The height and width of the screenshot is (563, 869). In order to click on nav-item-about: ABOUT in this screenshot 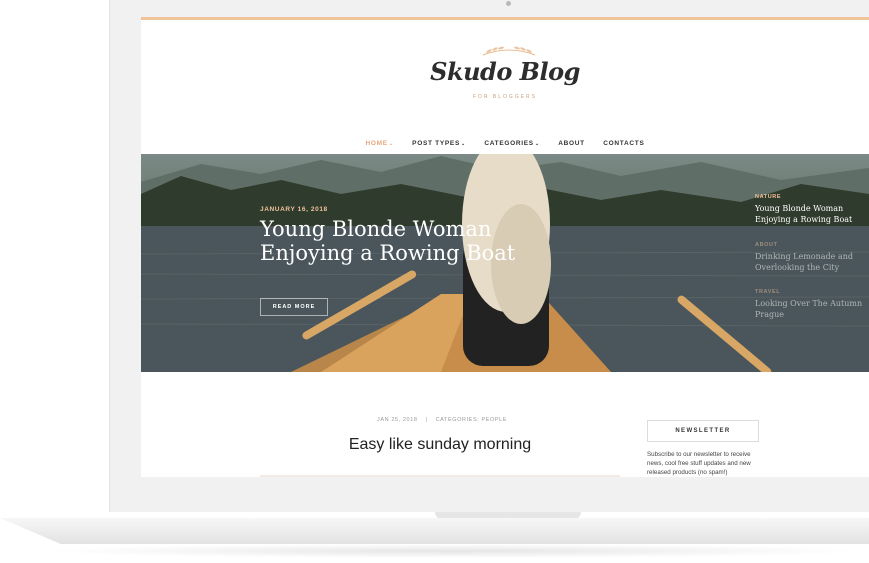, I will do `click(571, 143)`.